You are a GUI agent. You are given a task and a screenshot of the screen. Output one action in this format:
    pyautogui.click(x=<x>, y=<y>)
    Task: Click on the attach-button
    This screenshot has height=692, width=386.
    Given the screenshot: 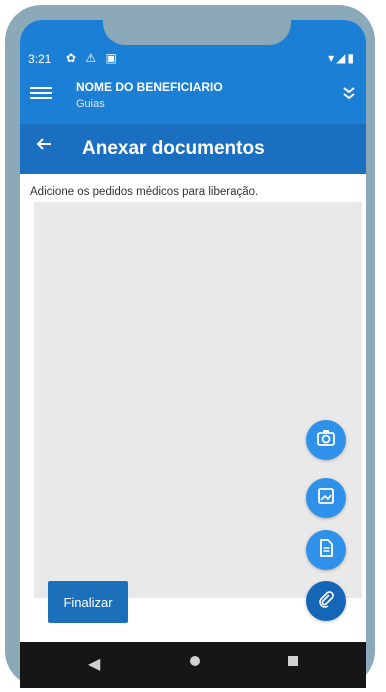 What is the action you would take?
    pyautogui.click(x=326, y=601)
    